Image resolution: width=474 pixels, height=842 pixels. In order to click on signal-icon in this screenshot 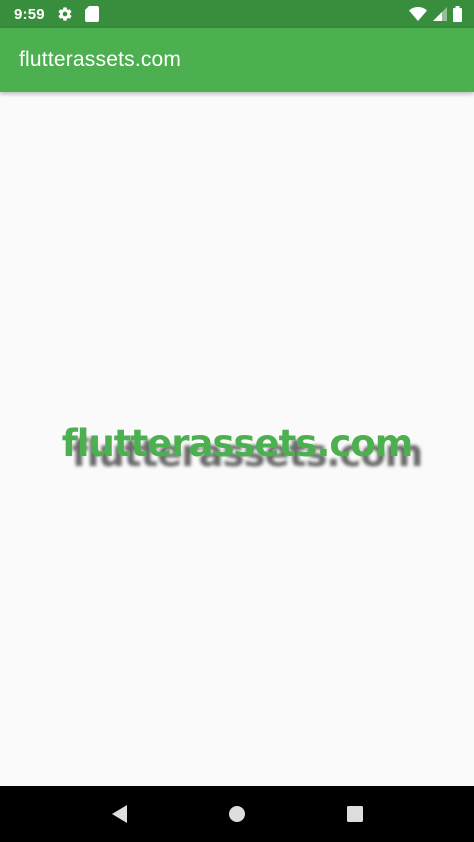, I will do `click(440, 14)`.